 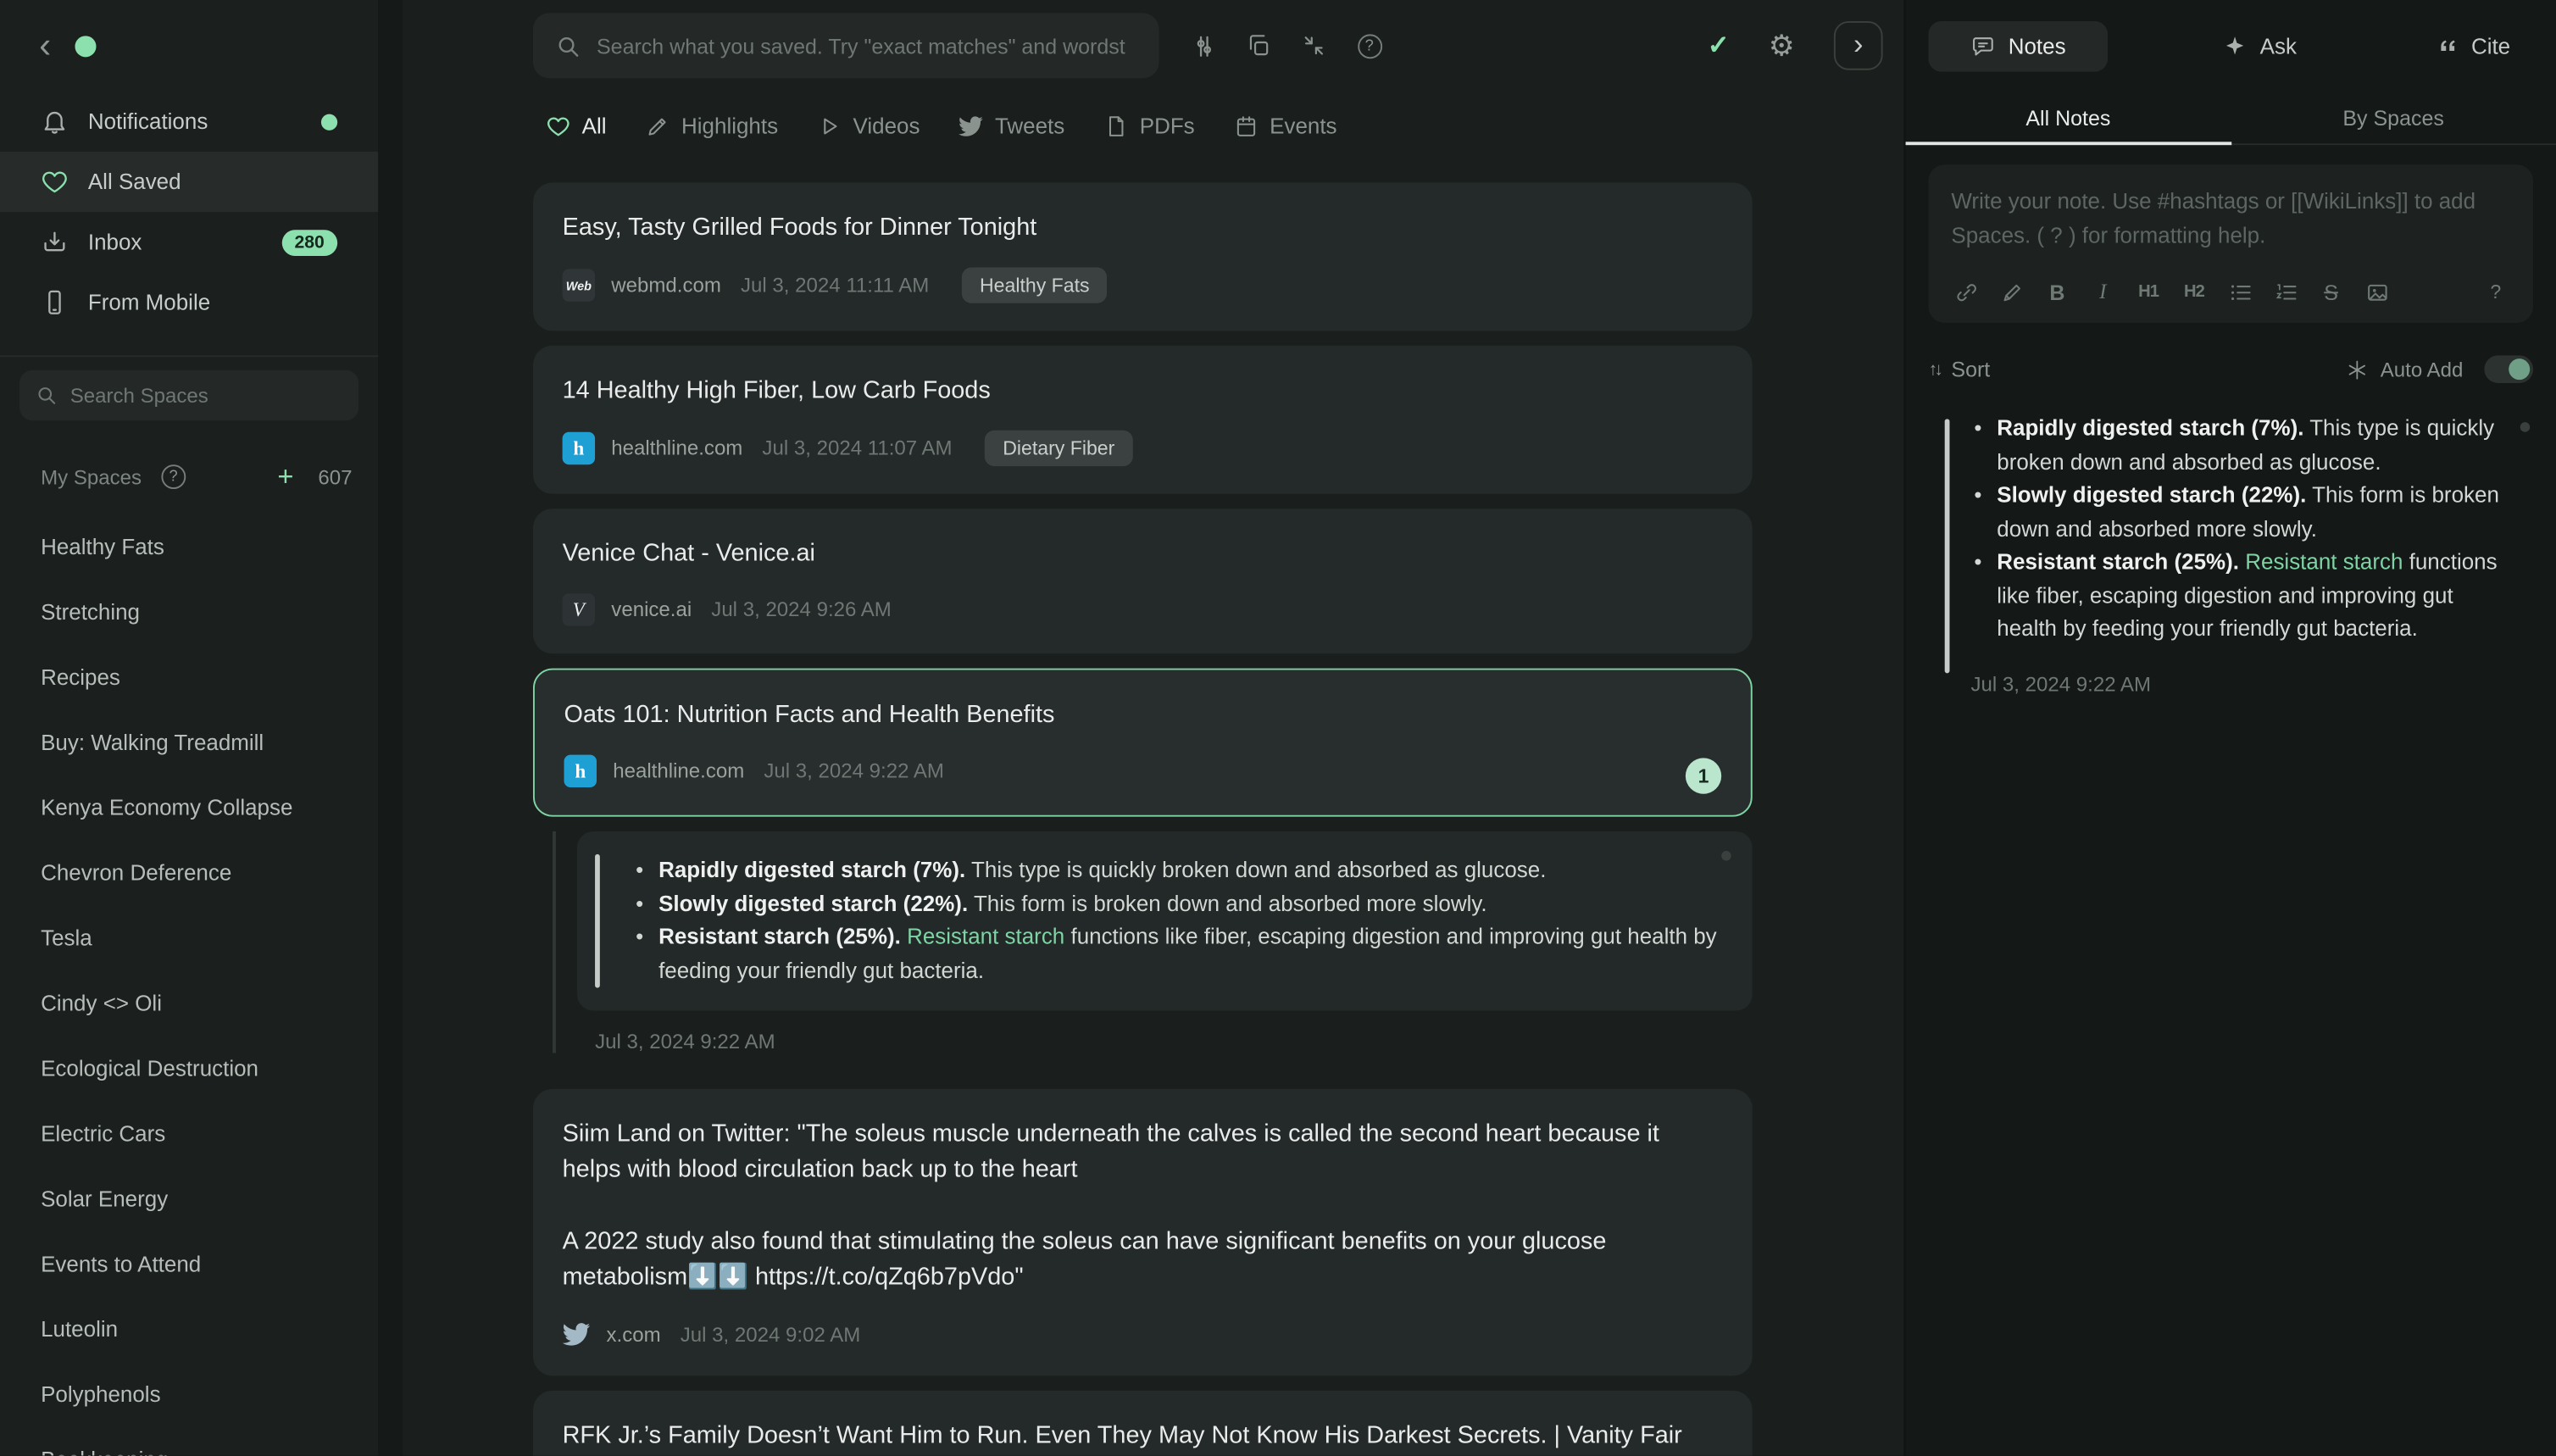 I want to click on card-source: healthline.com, so click(x=679, y=771).